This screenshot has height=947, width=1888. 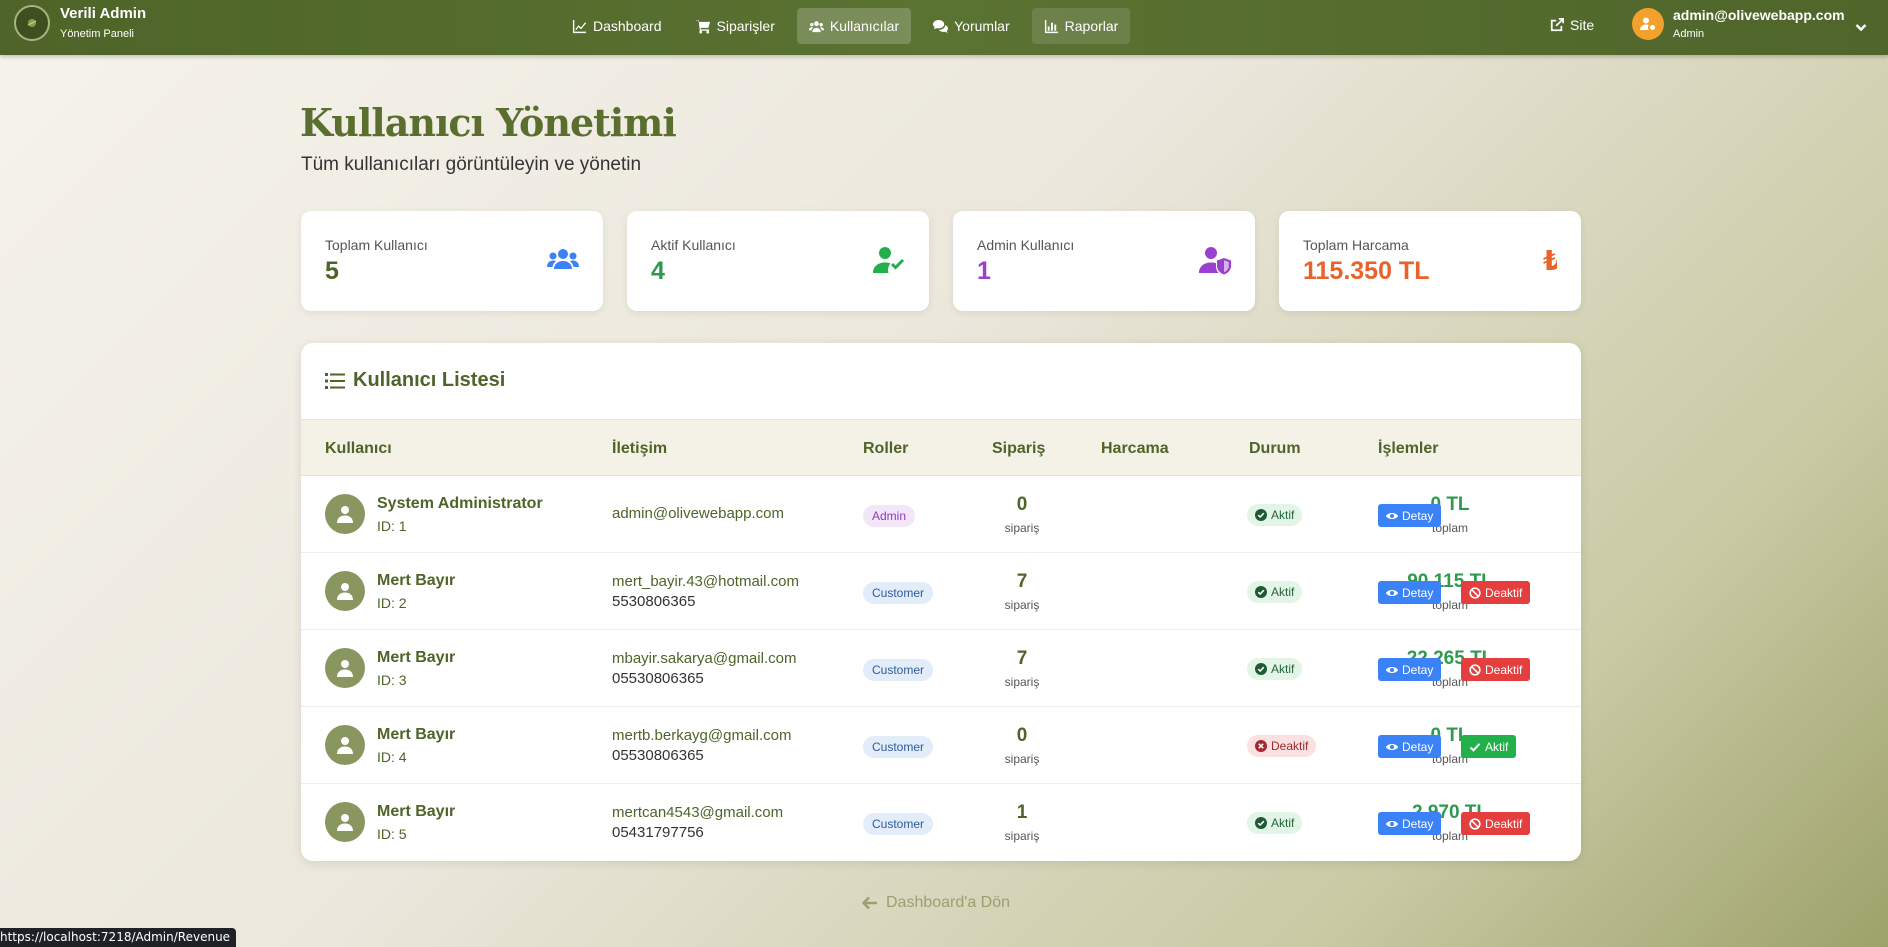 I want to click on nav-users: Kullanıcılar, so click(x=854, y=26).